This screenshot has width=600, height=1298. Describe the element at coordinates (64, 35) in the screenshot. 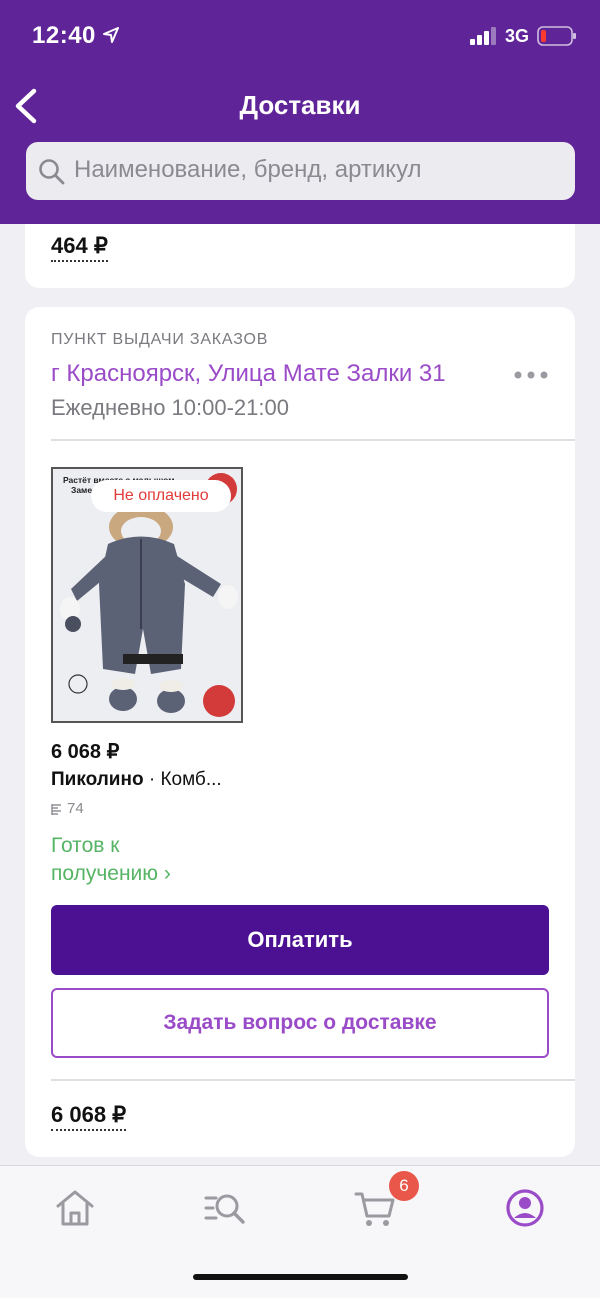

I see `status-time: 12:40` at that location.